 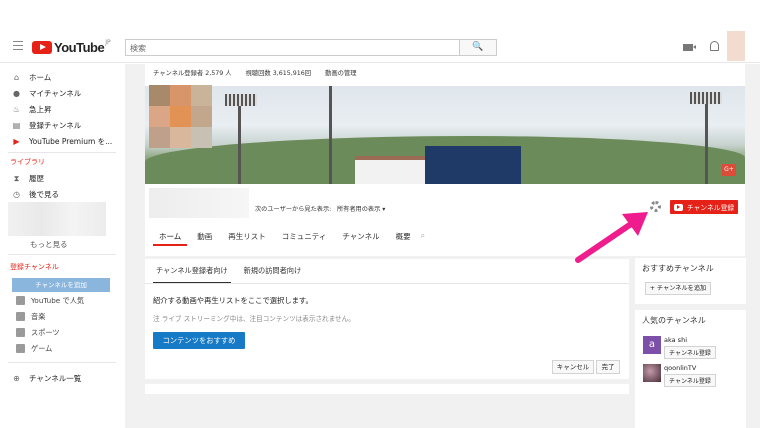 What do you see at coordinates (233, 300) in the screenshot?
I see `intro-text: 紹介する動画や再生リストをここで選択します。` at bounding box center [233, 300].